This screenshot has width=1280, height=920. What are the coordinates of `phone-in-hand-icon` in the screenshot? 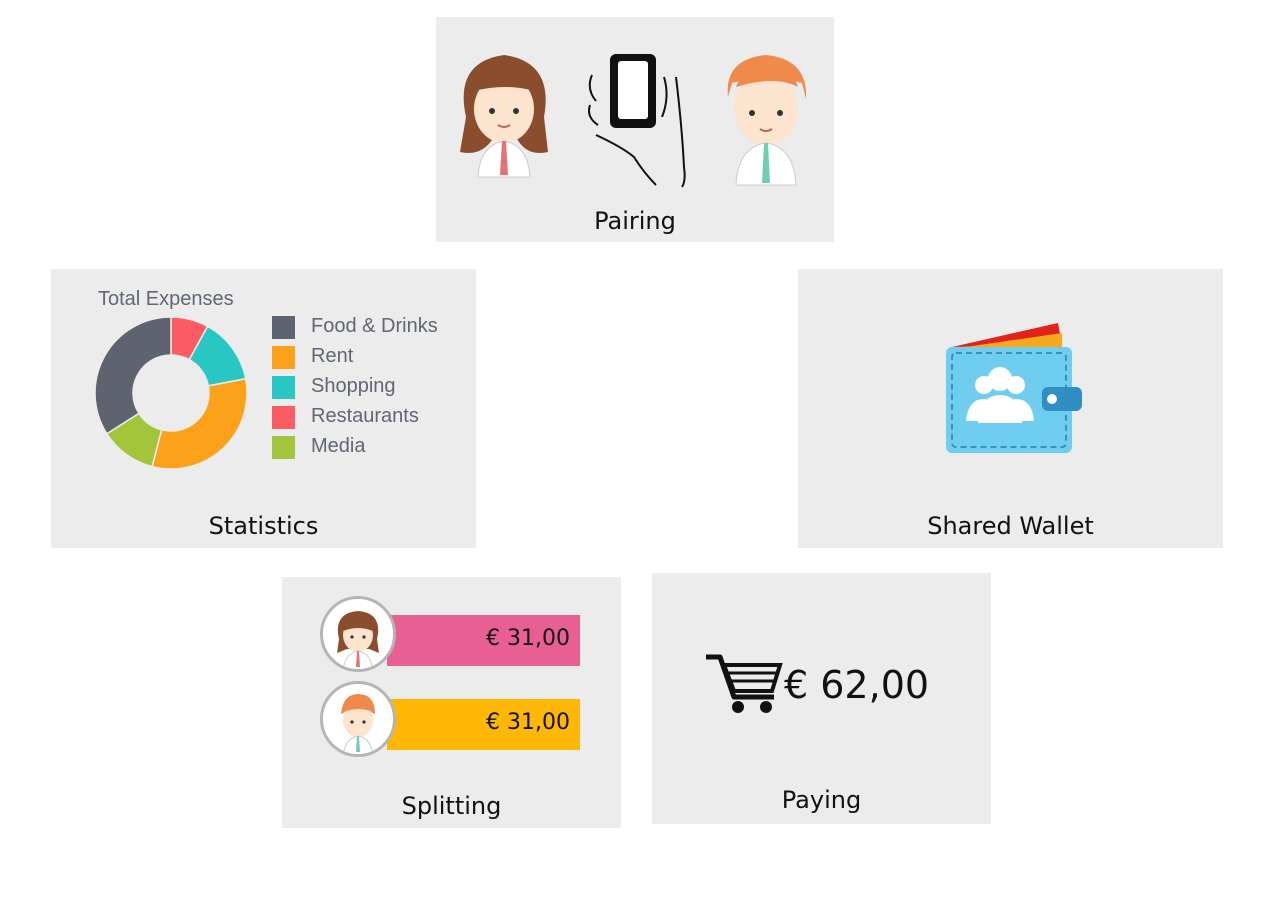 It's located at (637, 121).